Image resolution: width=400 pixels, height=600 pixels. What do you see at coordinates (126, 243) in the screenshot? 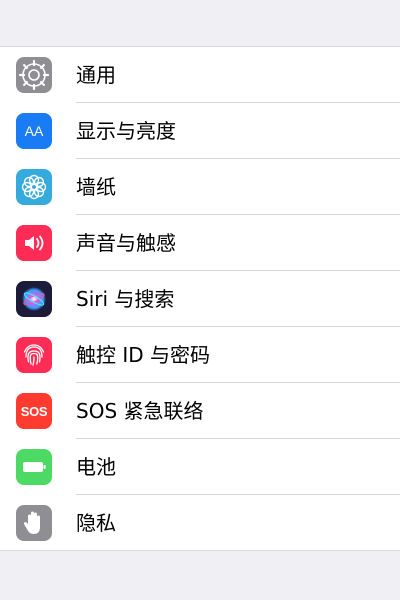
I see `settings-item-label: 声音与触感` at bounding box center [126, 243].